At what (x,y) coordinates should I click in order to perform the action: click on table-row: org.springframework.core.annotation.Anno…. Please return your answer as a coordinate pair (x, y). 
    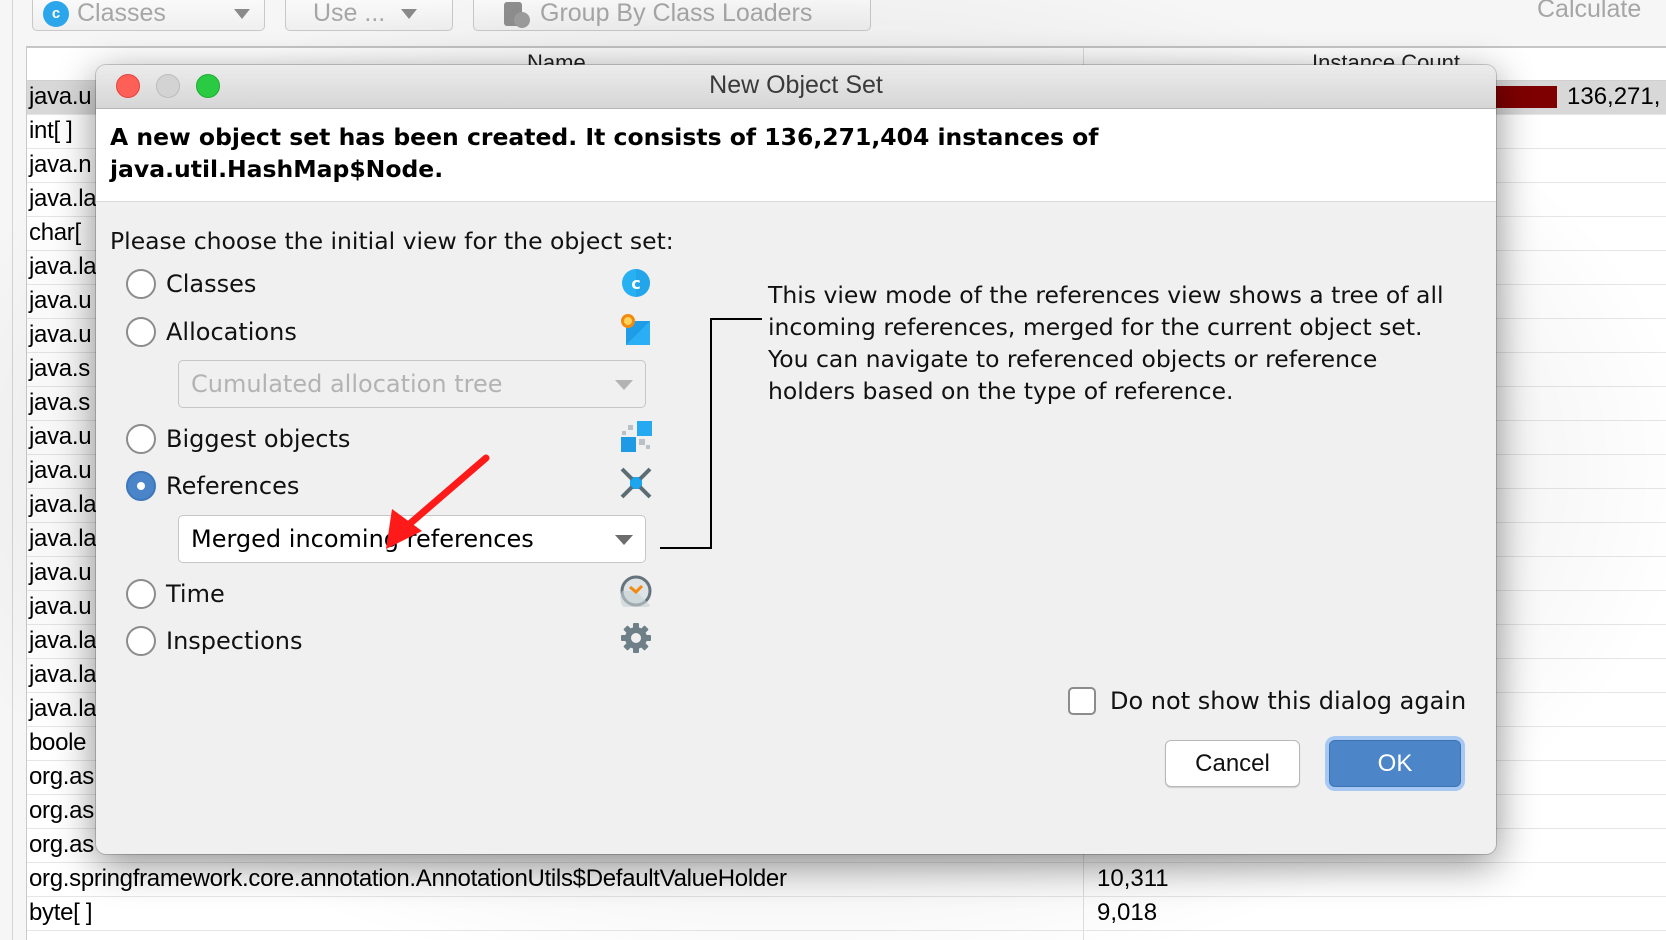
    Looking at the image, I should click on (846, 880).